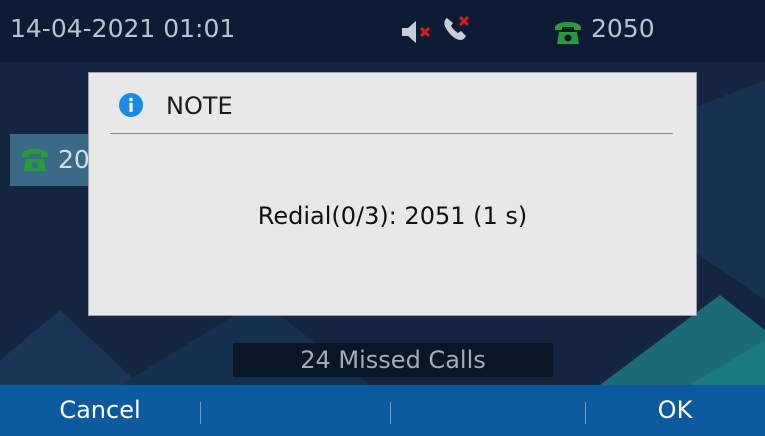 The width and height of the screenshot is (765, 436). Describe the element at coordinates (457, 27) in the screenshot. I see `missed-call-icon` at that location.